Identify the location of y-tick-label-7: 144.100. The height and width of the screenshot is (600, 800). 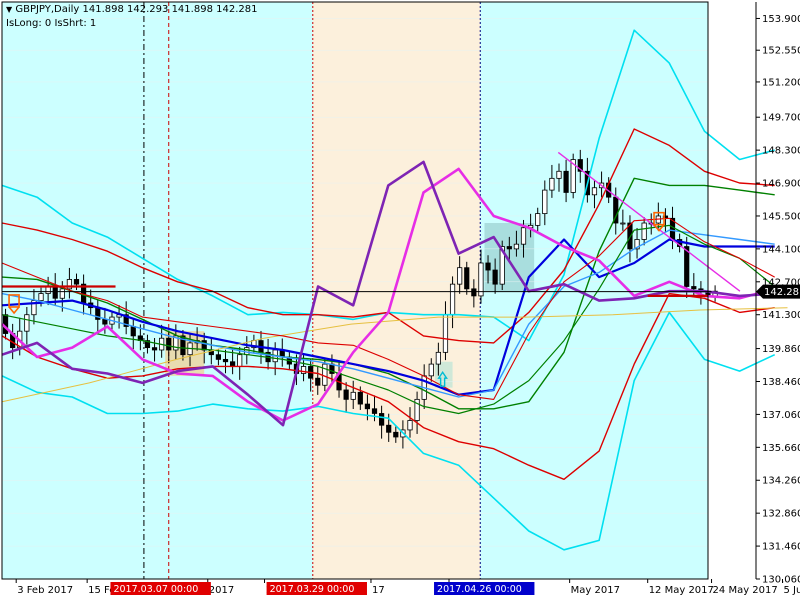
(781, 249).